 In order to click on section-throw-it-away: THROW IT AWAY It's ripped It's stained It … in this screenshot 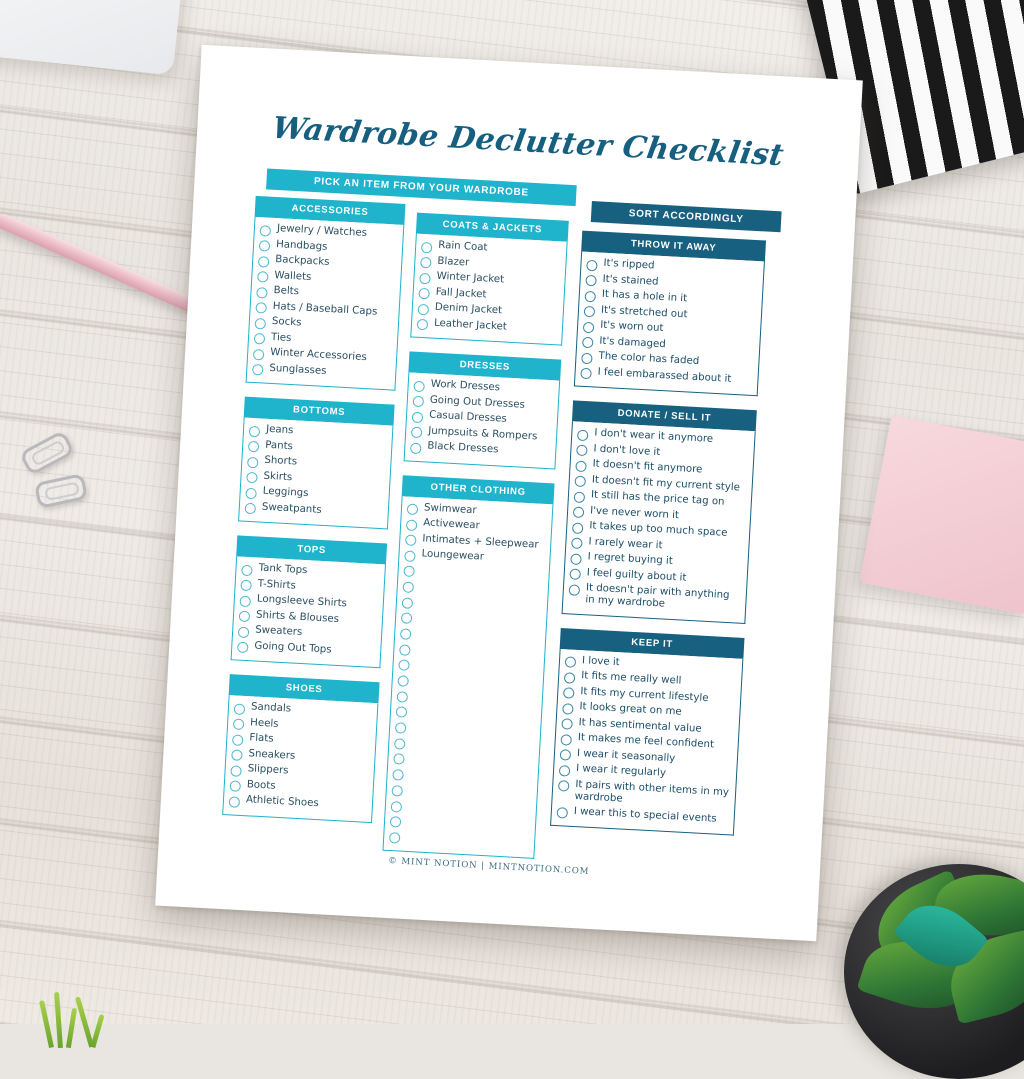, I will do `click(670, 313)`.